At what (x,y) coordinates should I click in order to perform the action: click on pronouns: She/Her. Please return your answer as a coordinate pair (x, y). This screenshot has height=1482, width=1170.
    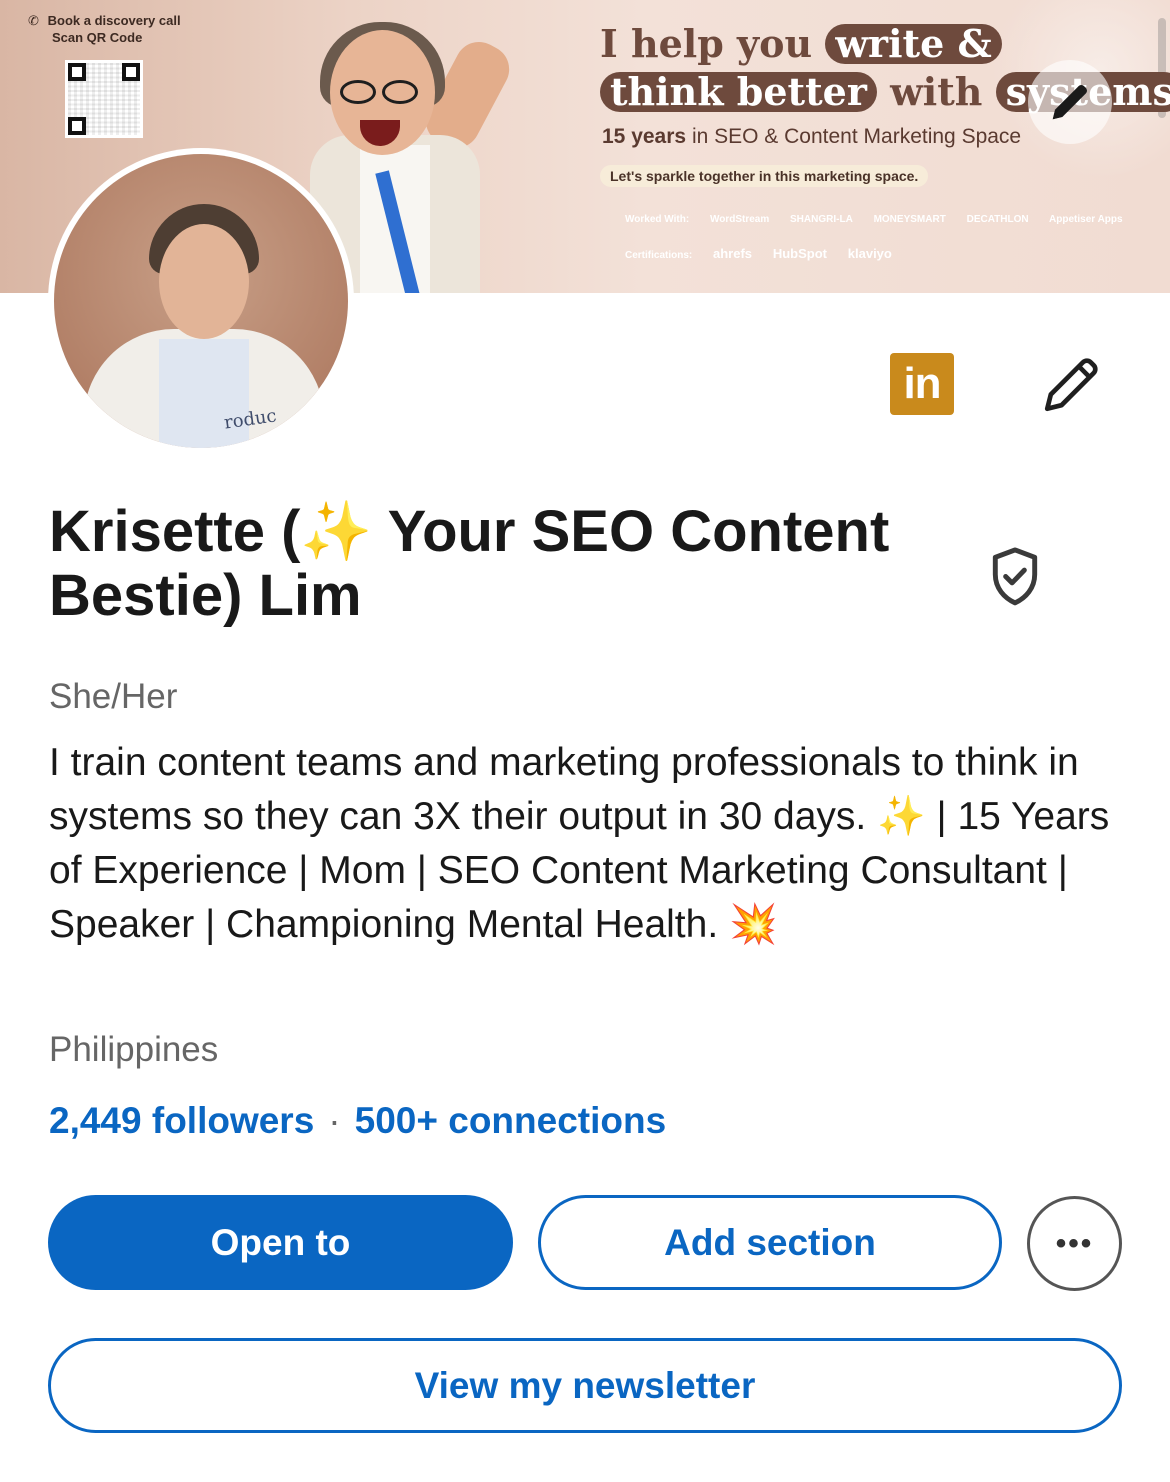
    Looking at the image, I should click on (113, 696).